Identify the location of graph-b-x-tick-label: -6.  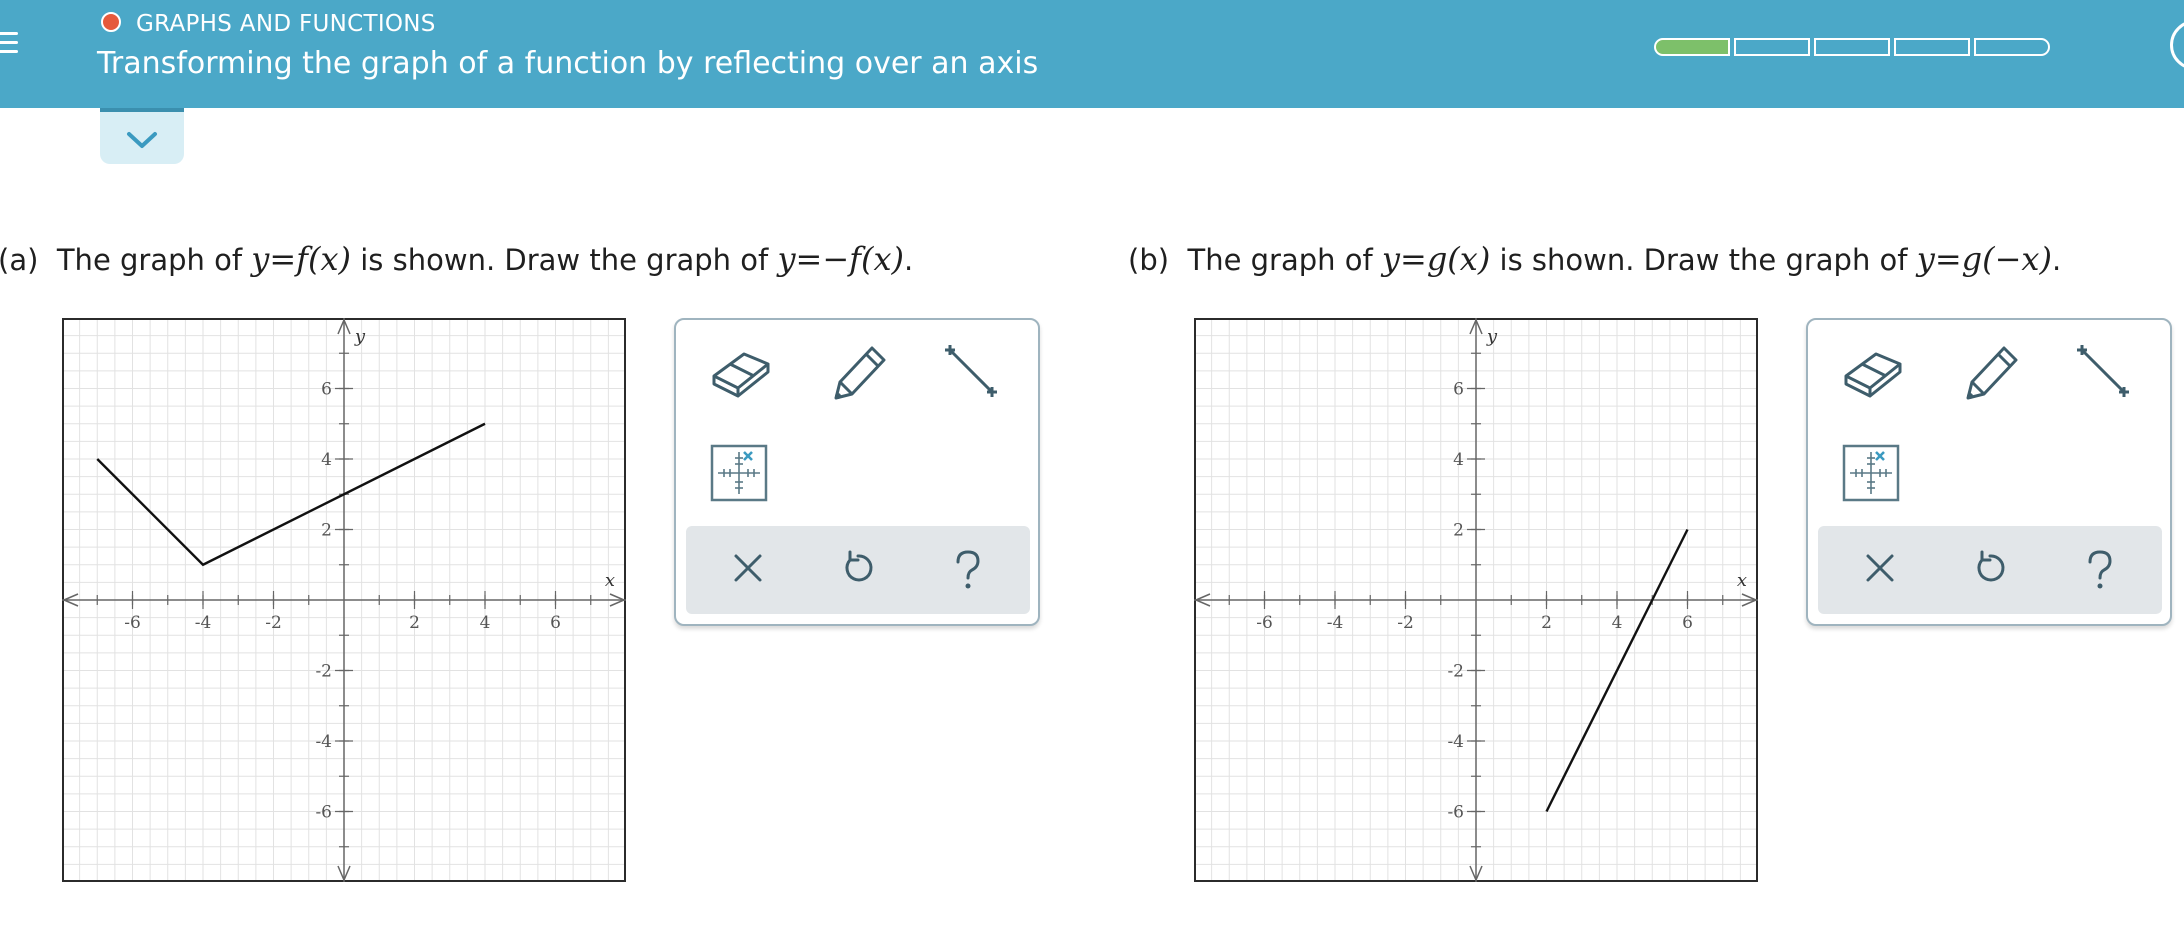
(1264, 623).